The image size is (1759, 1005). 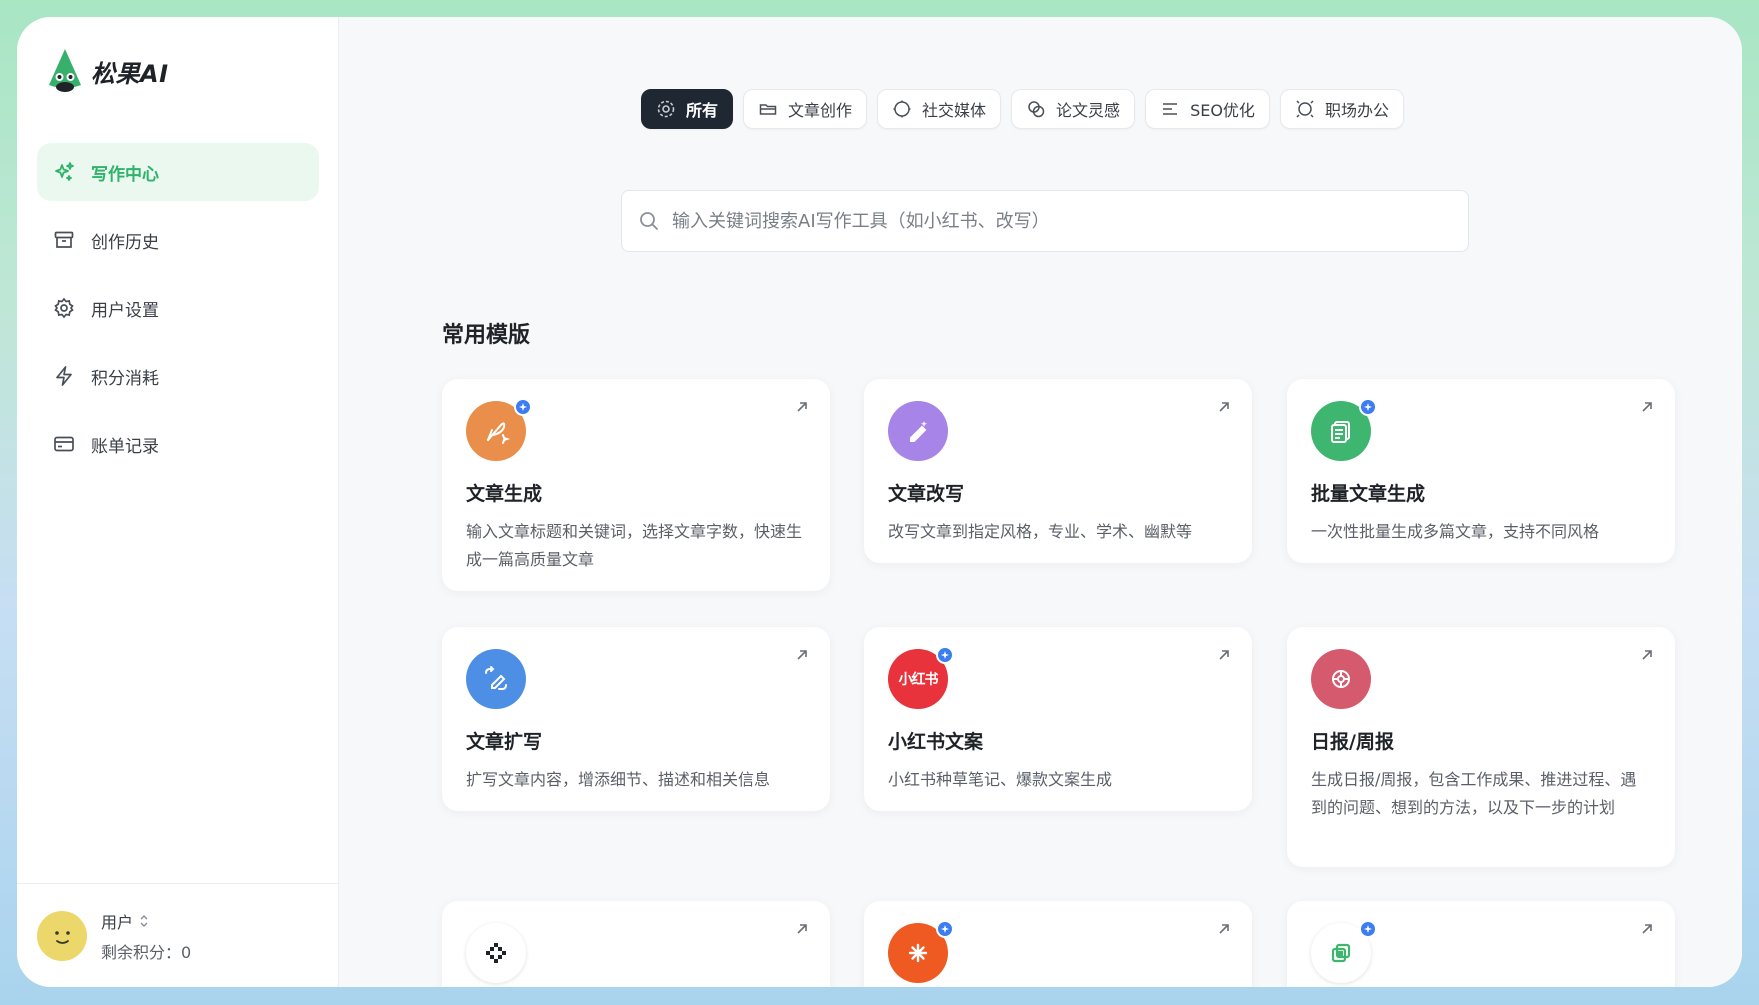 I want to click on archive-icon, so click(x=64, y=240).